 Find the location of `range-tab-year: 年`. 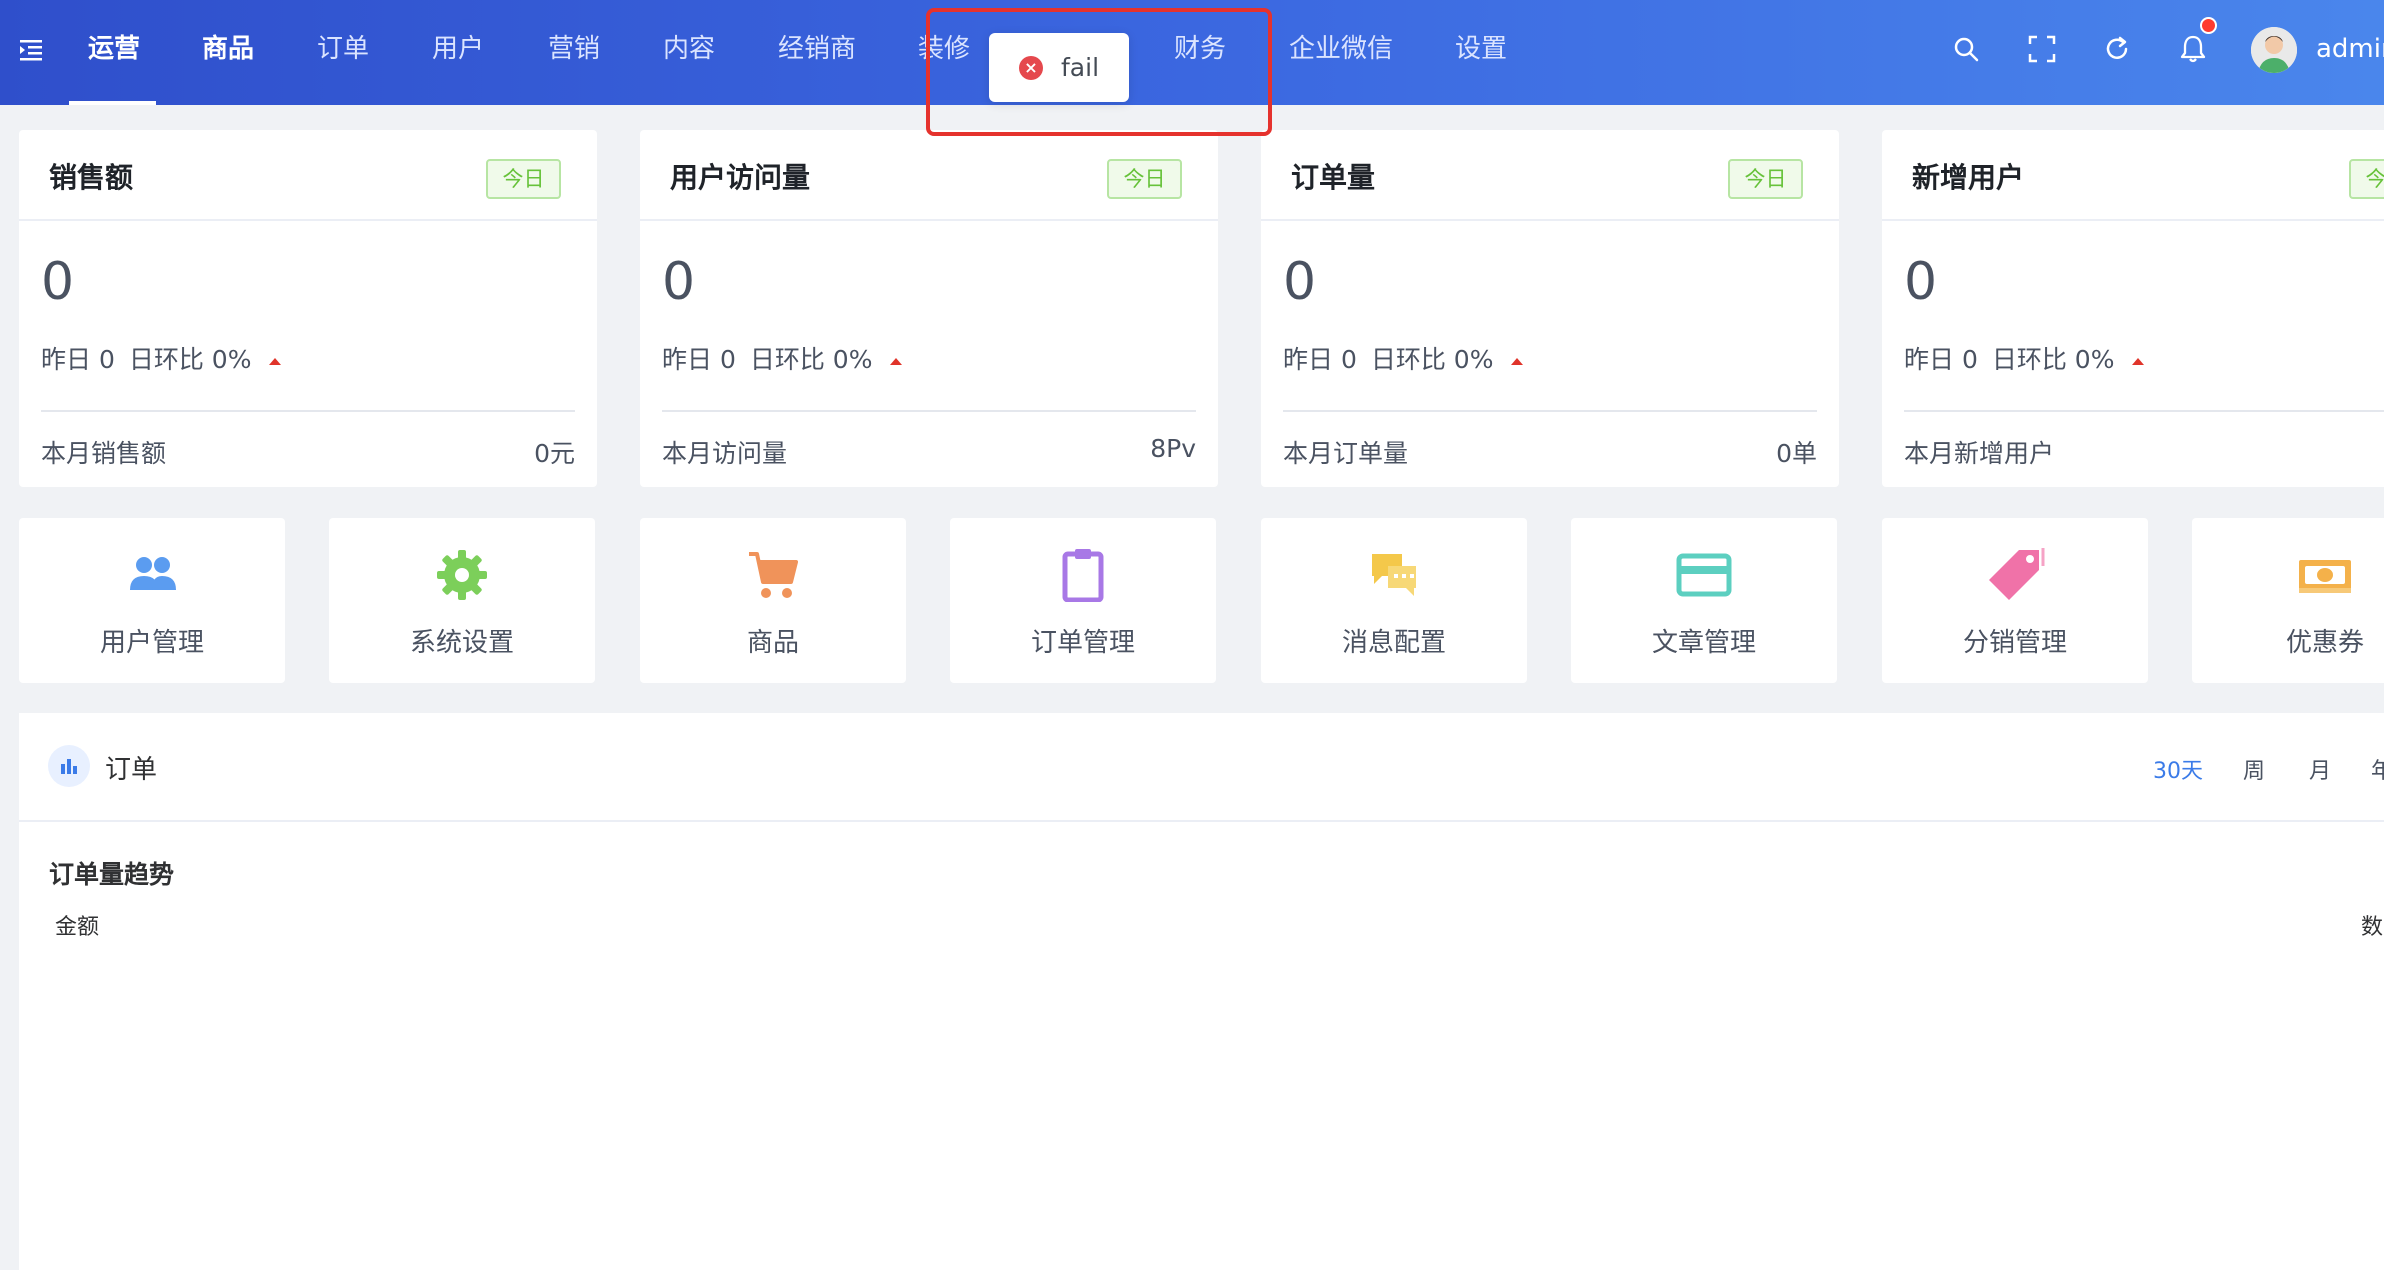

range-tab-year: 年 is located at coordinates (2377, 769).